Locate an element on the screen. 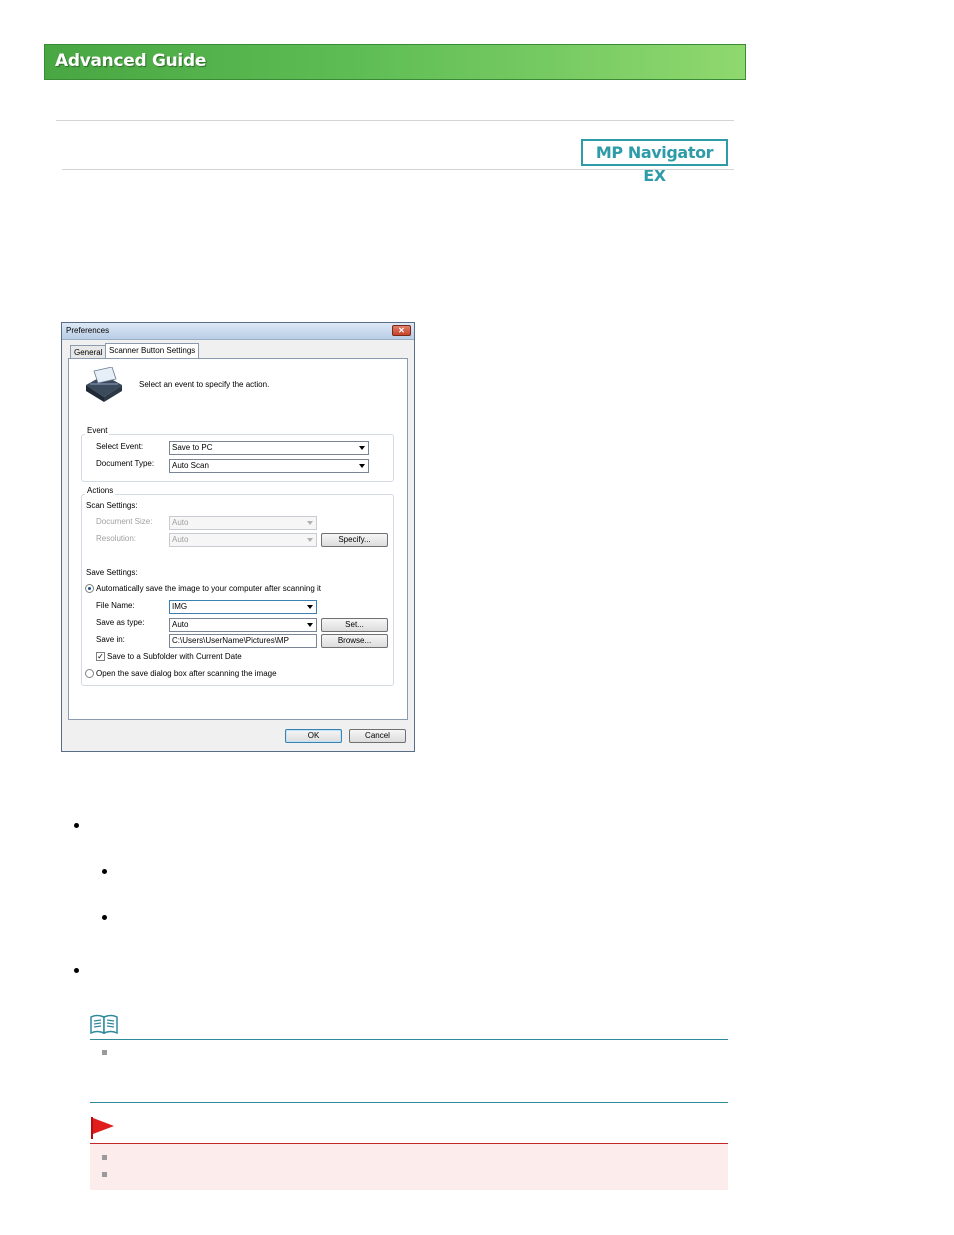 The image size is (954, 1235). banner-title: Advanced Guide is located at coordinates (131, 61).